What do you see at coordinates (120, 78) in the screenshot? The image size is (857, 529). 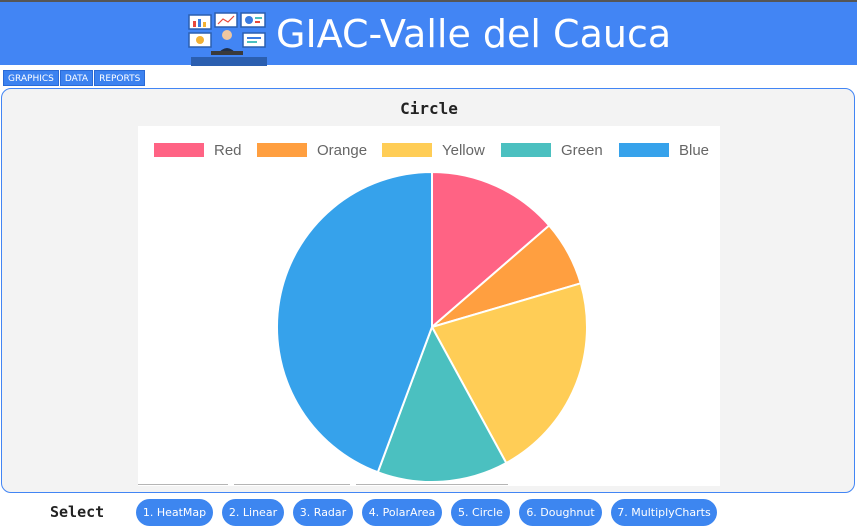 I see `nav-tab-reports: REPORTS` at bounding box center [120, 78].